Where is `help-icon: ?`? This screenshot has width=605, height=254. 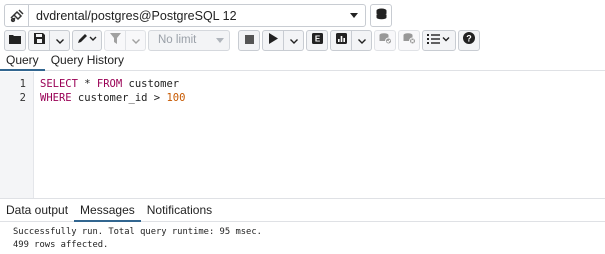
help-icon: ? is located at coordinates (469, 40).